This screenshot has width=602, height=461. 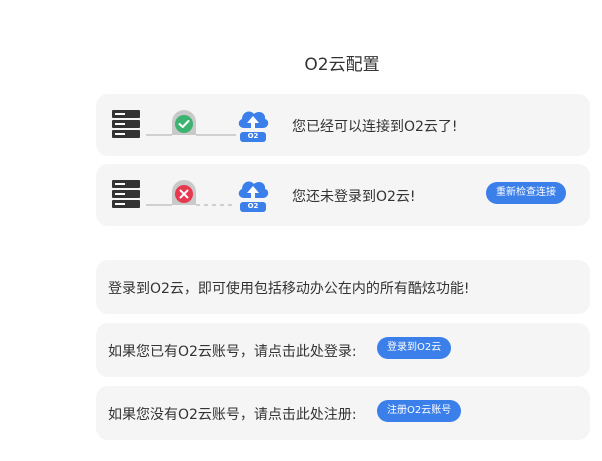 What do you see at coordinates (375, 127) in the screenshot?
I see `connected-status-text: 您已经可以连接到O2云了!` at bounding box center [375, 127].